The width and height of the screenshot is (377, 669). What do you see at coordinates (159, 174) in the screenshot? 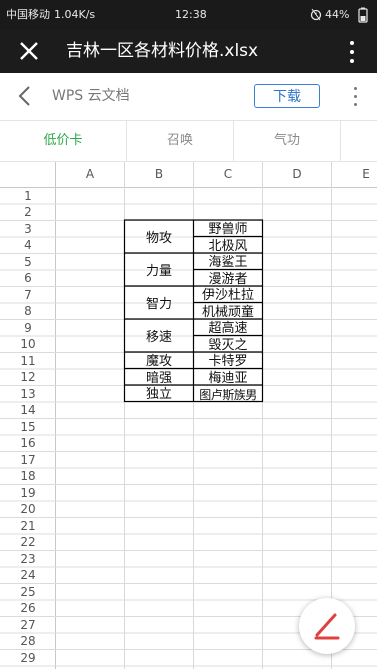
I see `column-header-b: B` at bounding box center [159, 174].